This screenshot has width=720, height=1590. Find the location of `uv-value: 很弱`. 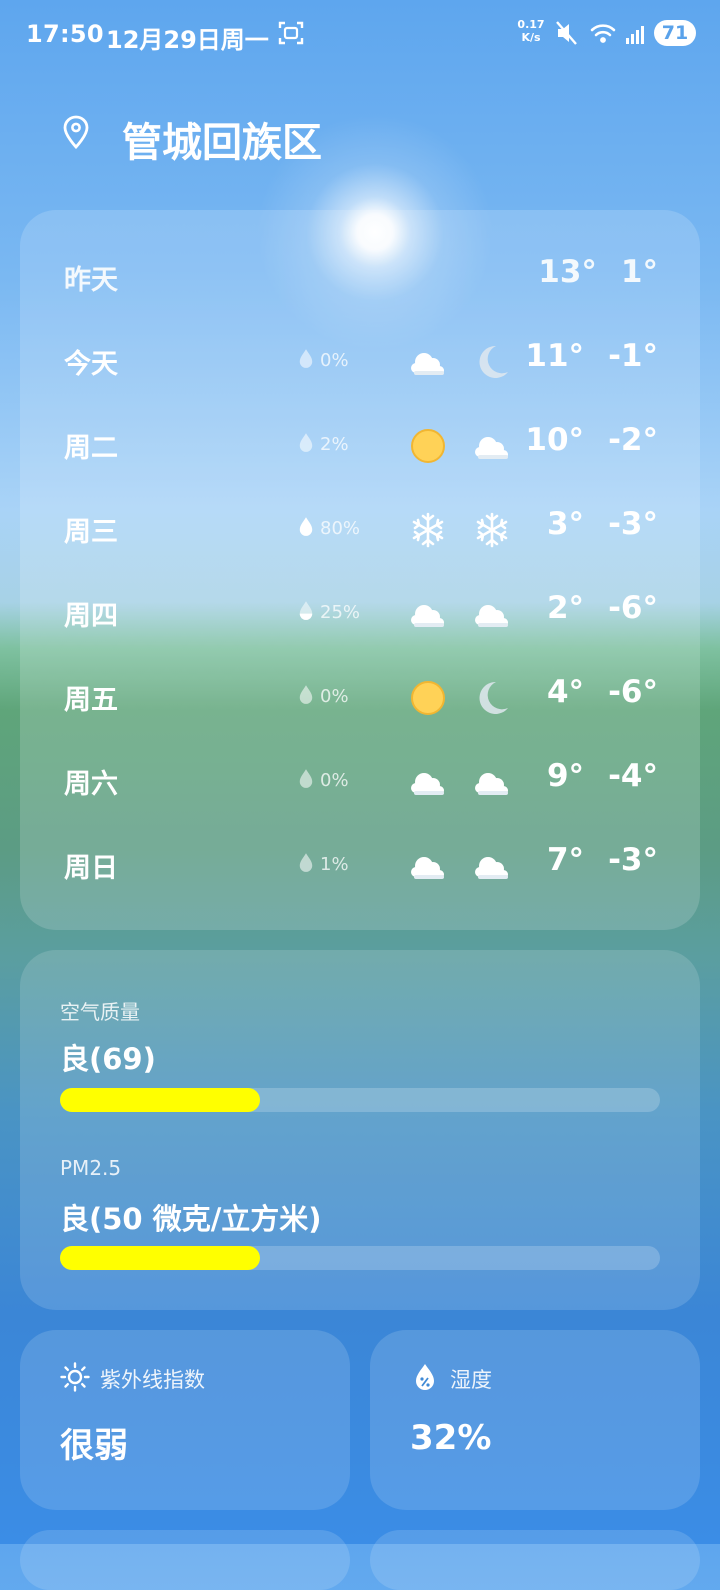

uv-value: 很弱 is located at coordinates (94, 1446).